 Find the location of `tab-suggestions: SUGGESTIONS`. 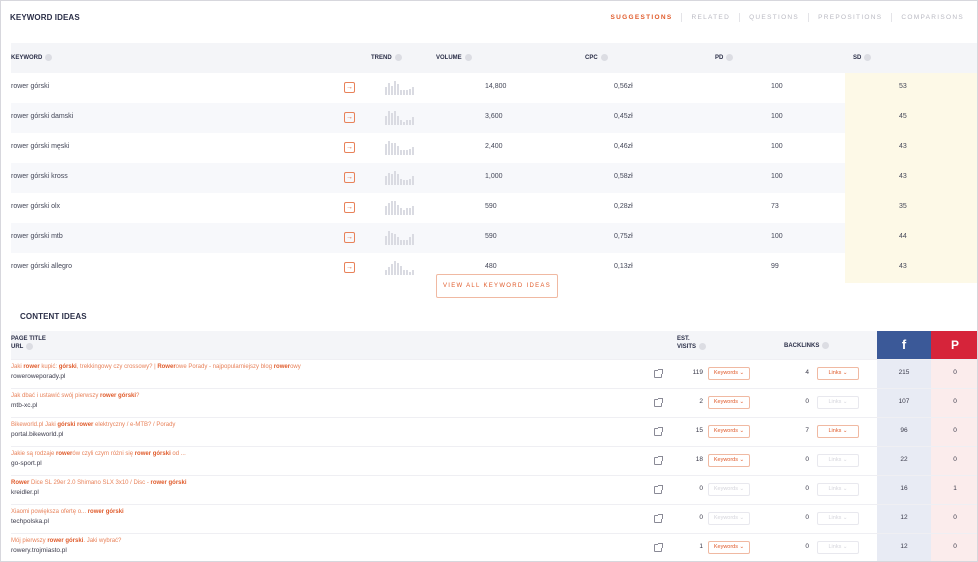

tab-suggestions: SUGGESTIONS is located at coordinates (641, 17).